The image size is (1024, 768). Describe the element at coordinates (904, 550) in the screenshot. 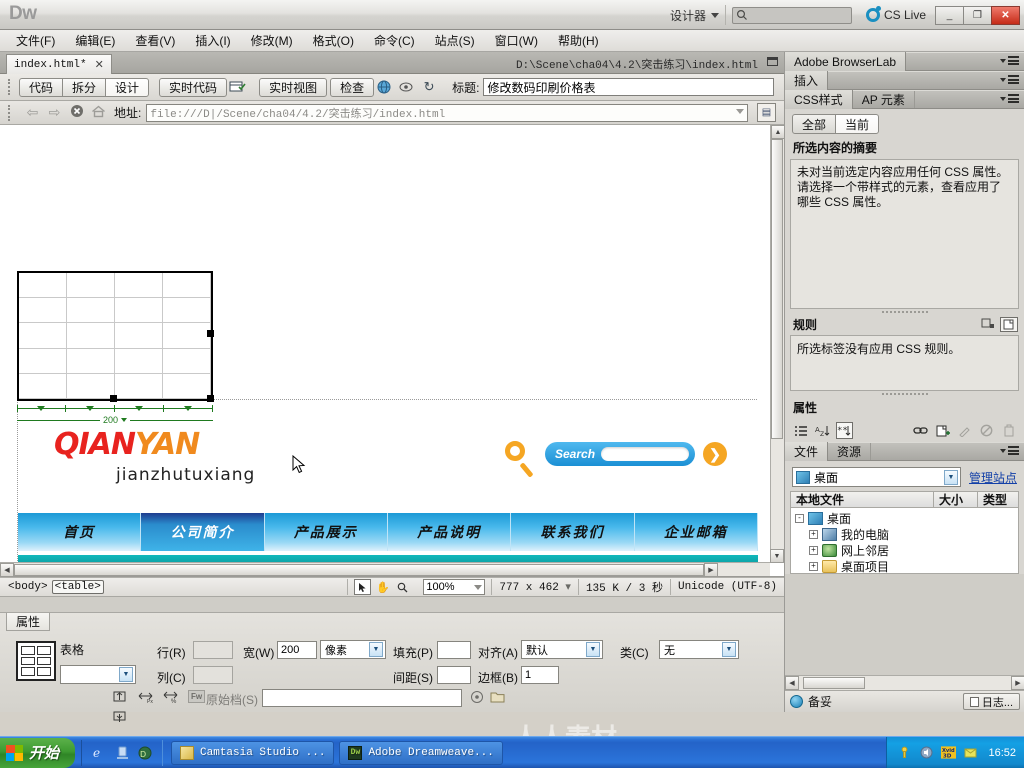

I see `tree-item-network: + 网上邻居` at that location.